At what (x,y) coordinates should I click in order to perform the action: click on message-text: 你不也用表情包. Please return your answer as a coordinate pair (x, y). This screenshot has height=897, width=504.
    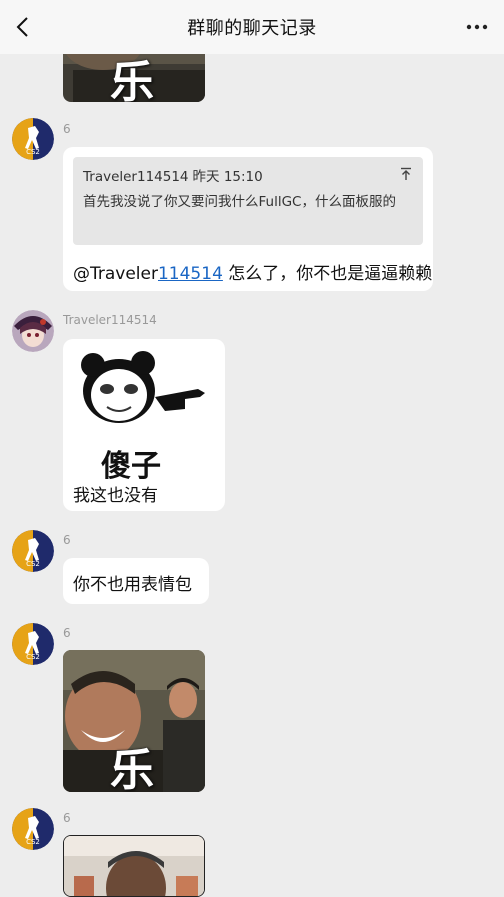
    Looking at the image, I should click on (132, 585).